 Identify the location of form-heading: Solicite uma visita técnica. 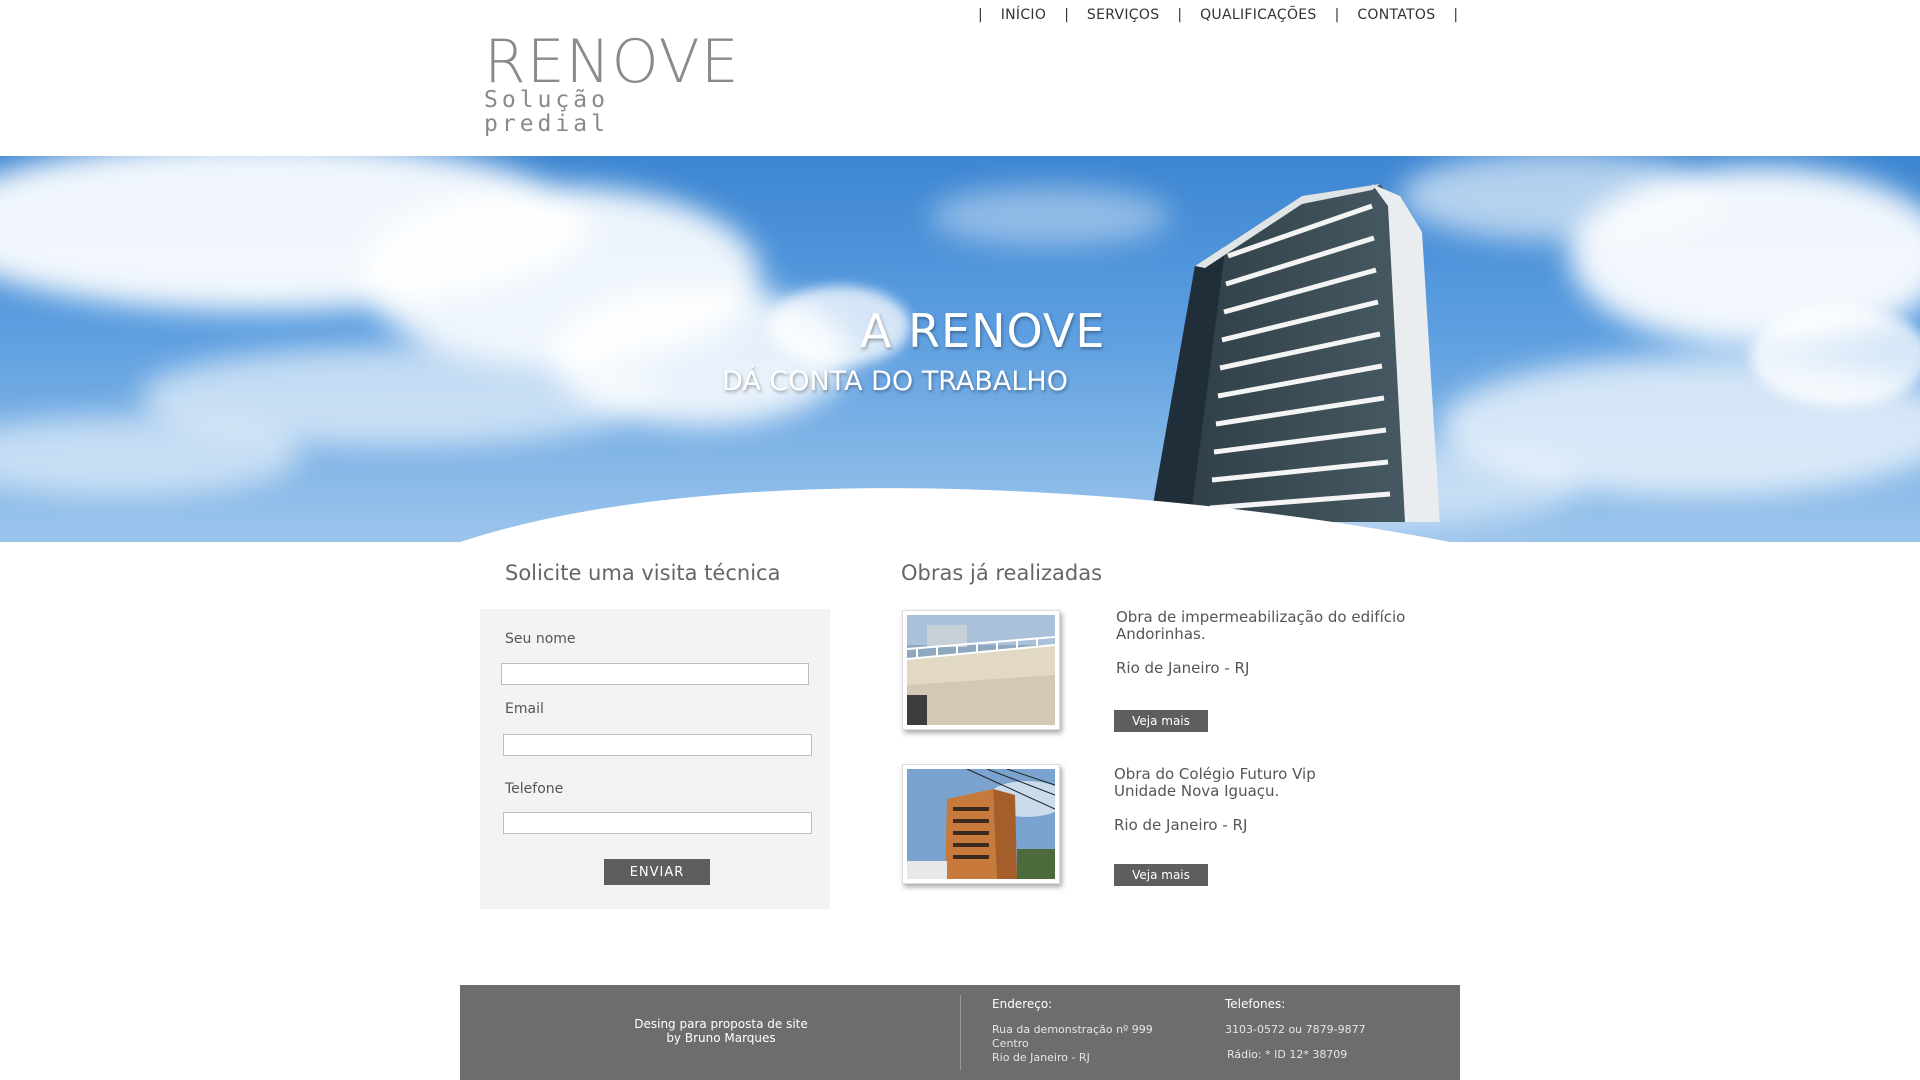
(643, 573).